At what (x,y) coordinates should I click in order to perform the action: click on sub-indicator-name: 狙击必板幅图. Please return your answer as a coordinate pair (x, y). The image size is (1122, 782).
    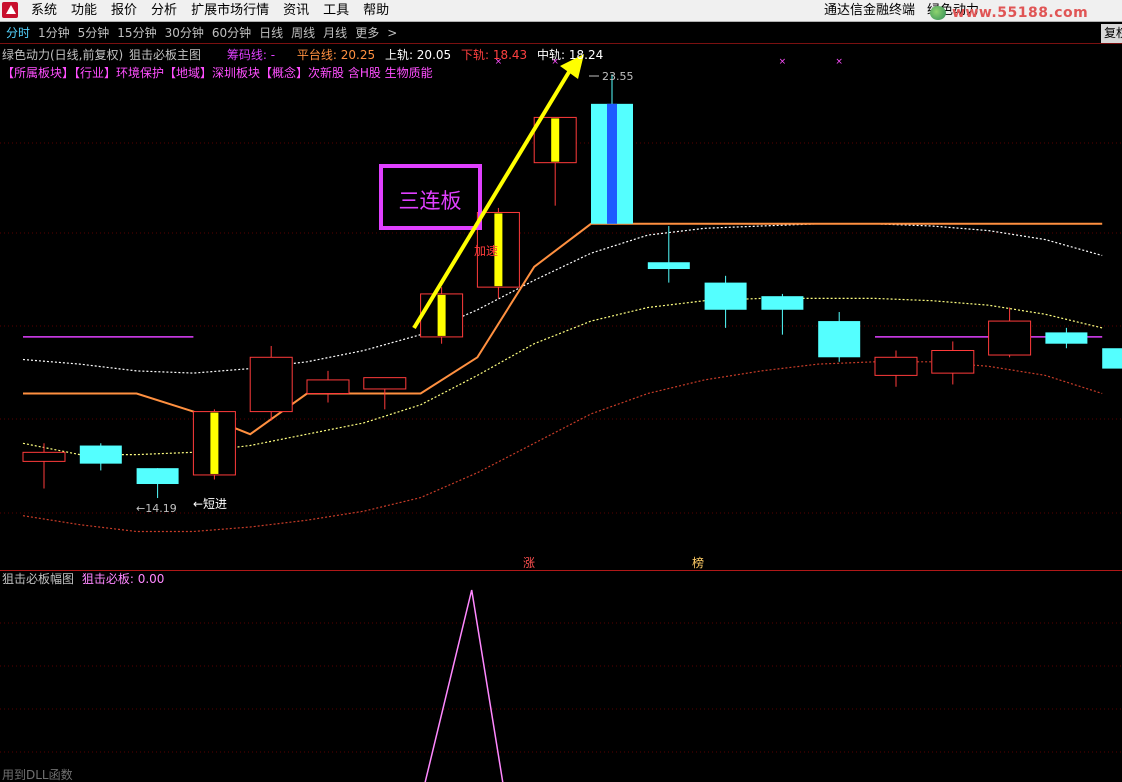
    Looking at the image, I should click on (38, 579).